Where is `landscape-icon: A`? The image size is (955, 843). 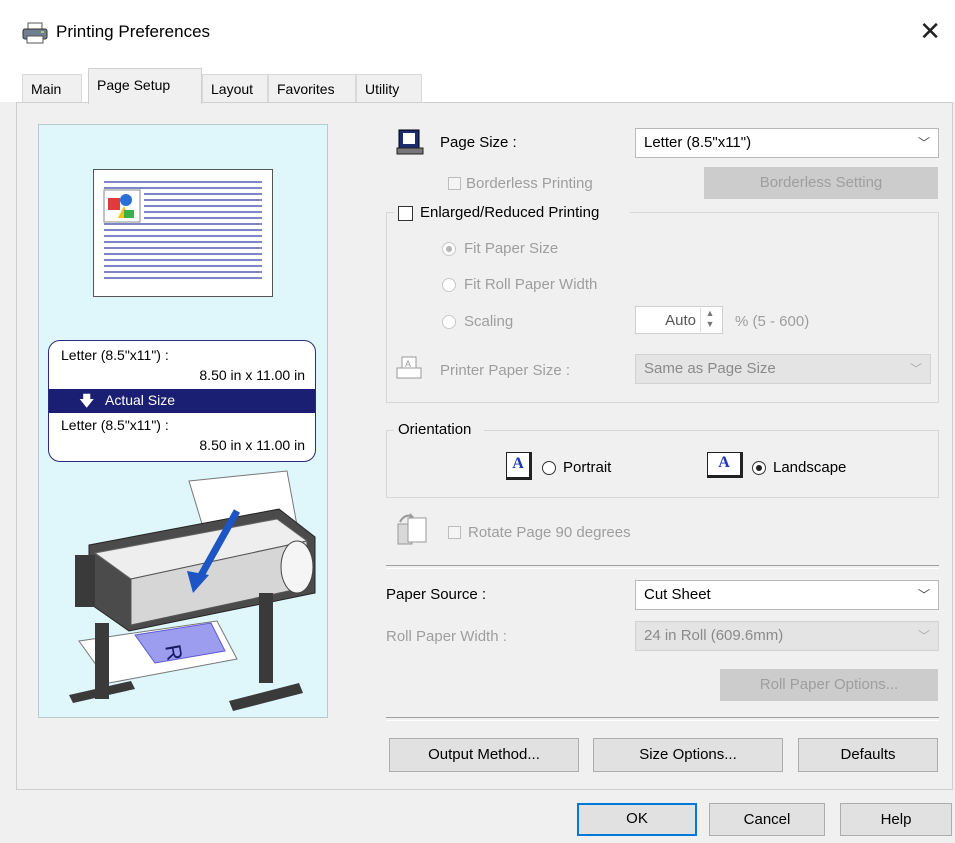 landscape-icon: A is located at coordinates (725, 465).